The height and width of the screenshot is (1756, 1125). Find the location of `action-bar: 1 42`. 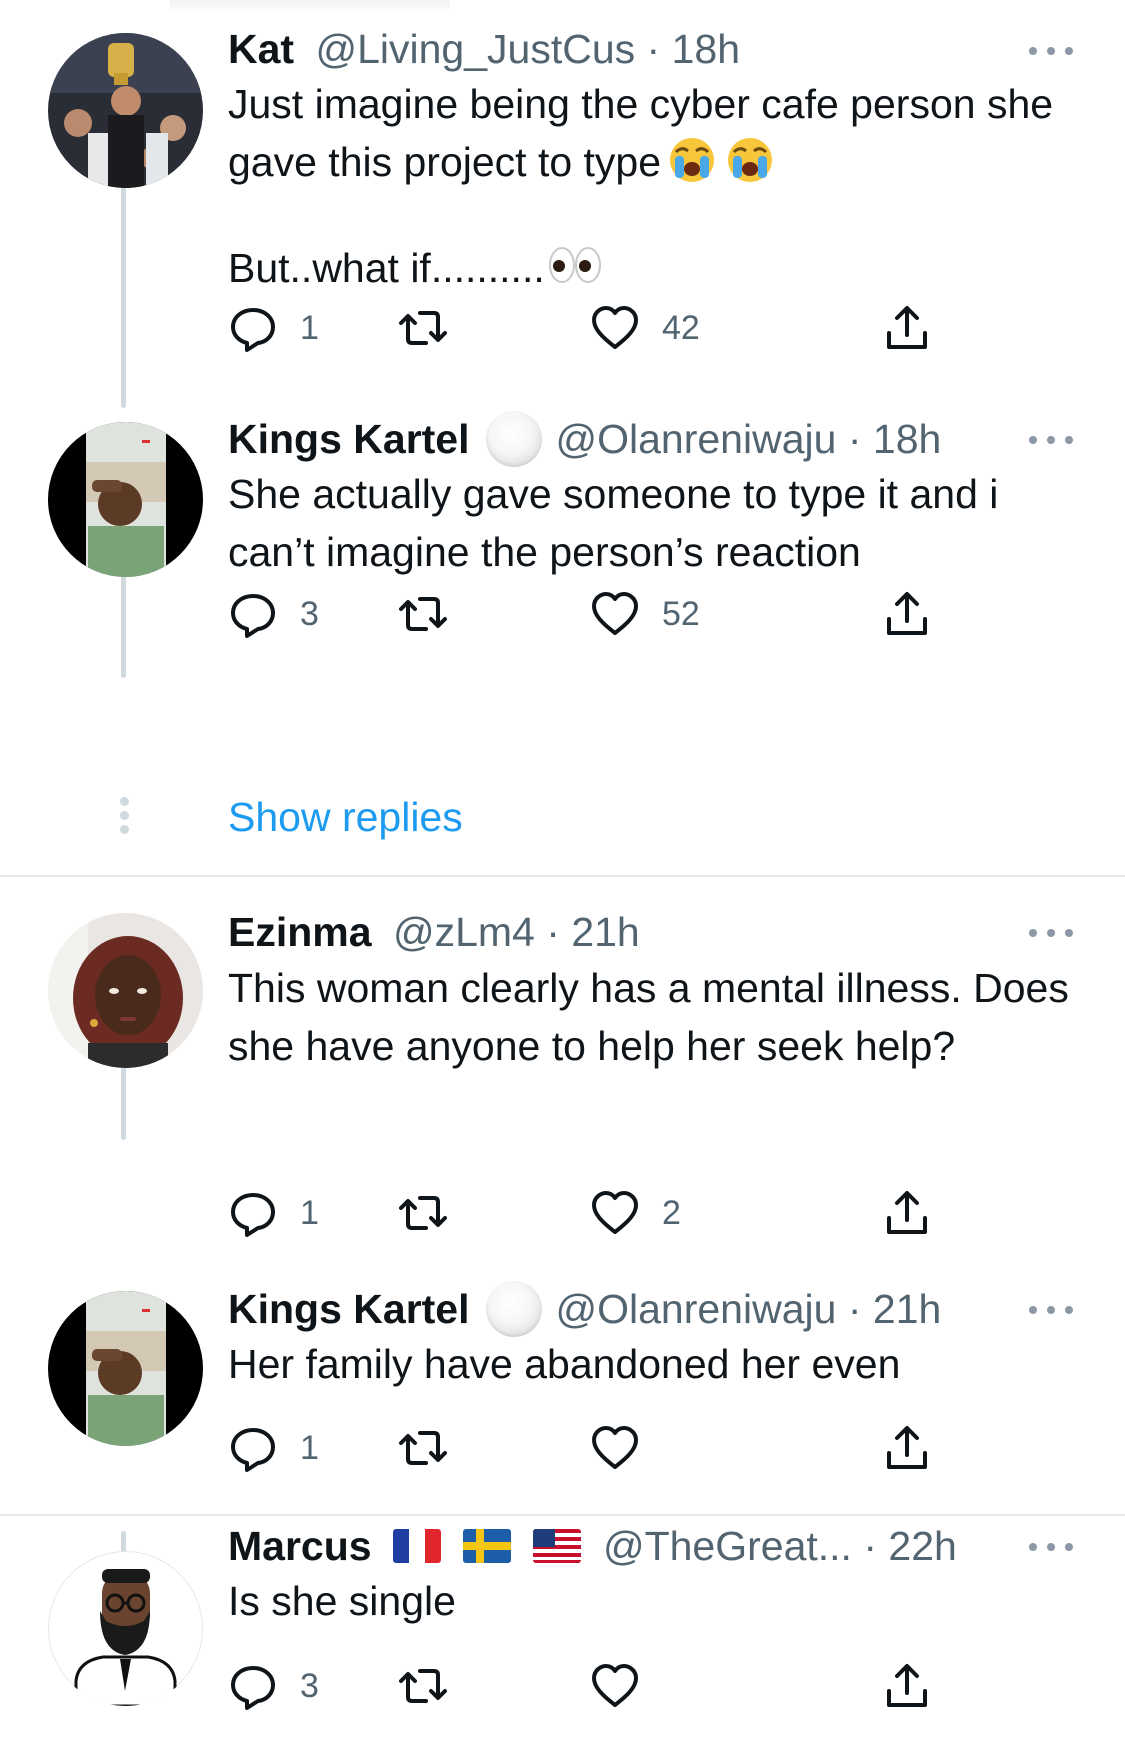

action-bar: 1 42 is located at coordinates (588, 328).